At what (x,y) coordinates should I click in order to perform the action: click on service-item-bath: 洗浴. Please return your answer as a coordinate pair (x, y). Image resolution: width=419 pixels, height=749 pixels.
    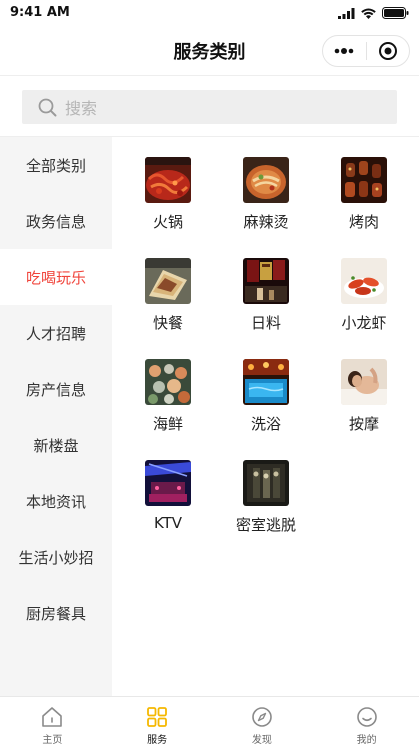
    Looking at the image, I should click on (266, 409).